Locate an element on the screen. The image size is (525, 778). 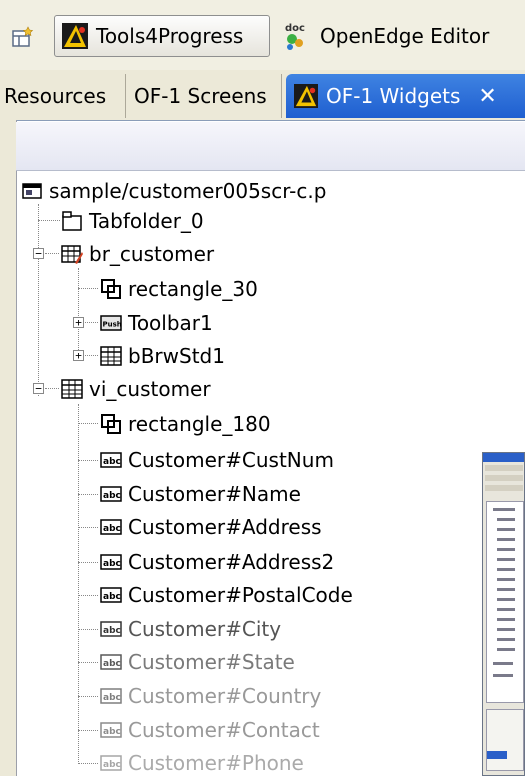
tree-item: abc Customer#Phone is located at coordinates (202, 763).